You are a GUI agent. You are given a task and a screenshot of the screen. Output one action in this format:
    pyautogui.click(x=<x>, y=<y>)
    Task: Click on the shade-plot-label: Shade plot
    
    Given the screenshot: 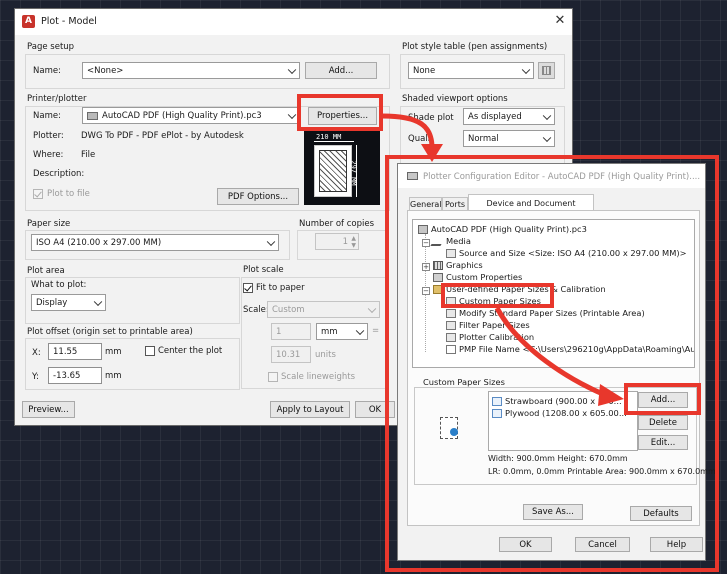 What is the action you would take?
    pyautogui.click(x=431, y=118)
    